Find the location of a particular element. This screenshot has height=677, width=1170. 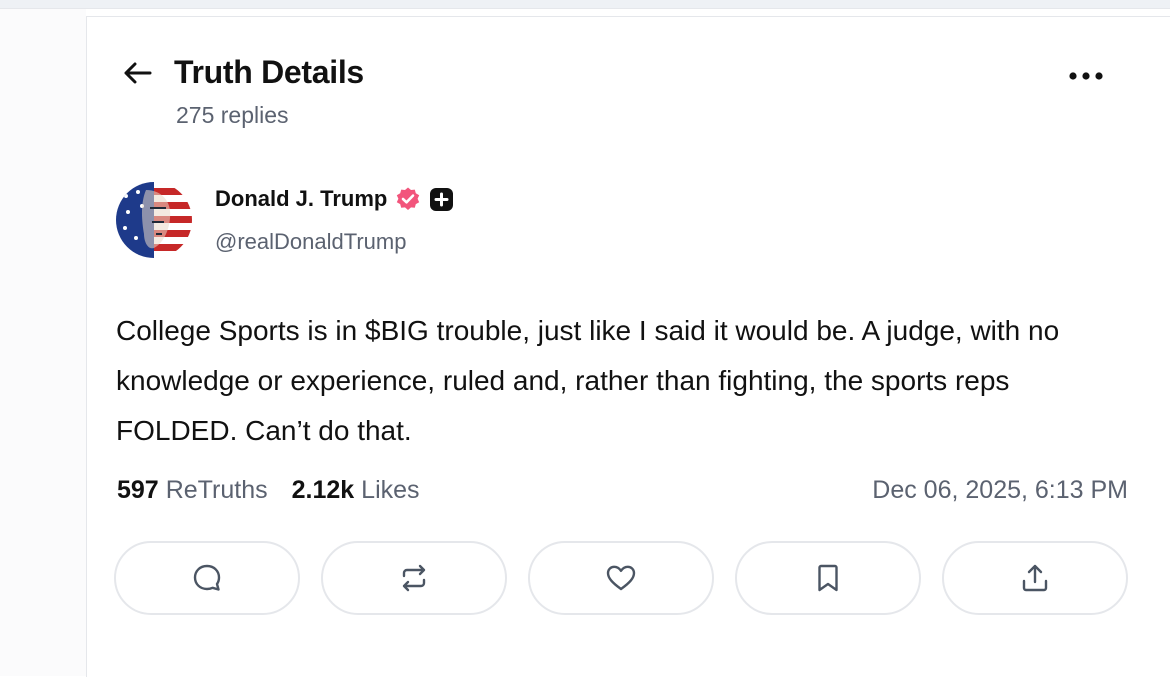

heart-icon is located at coordinates (621, 578).